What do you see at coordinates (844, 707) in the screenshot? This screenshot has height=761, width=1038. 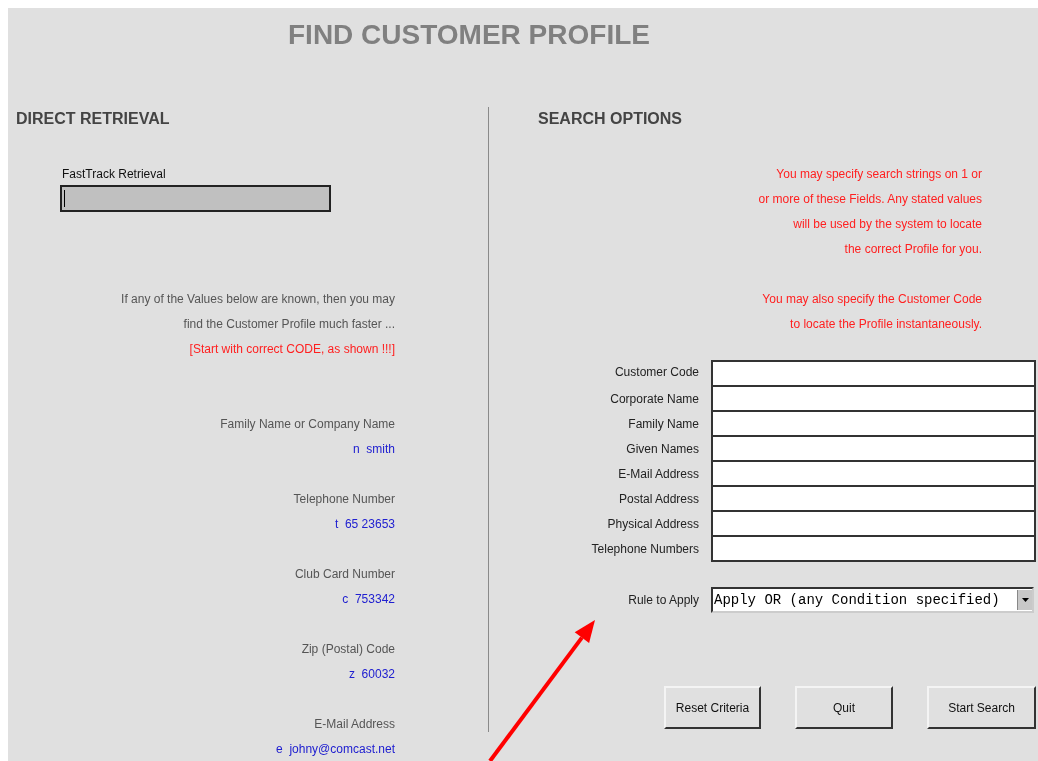 I see `action-button: Quit` at bounding box center [844, 707].